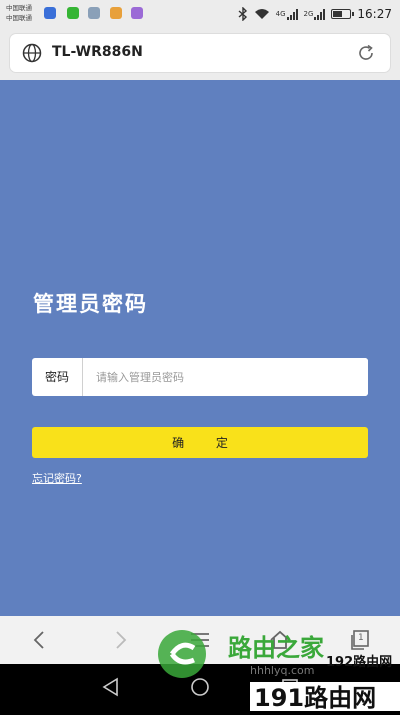  Describe the element at coordinates (290, 687) in the screenshot. I see `system-recents-icon` at that location.